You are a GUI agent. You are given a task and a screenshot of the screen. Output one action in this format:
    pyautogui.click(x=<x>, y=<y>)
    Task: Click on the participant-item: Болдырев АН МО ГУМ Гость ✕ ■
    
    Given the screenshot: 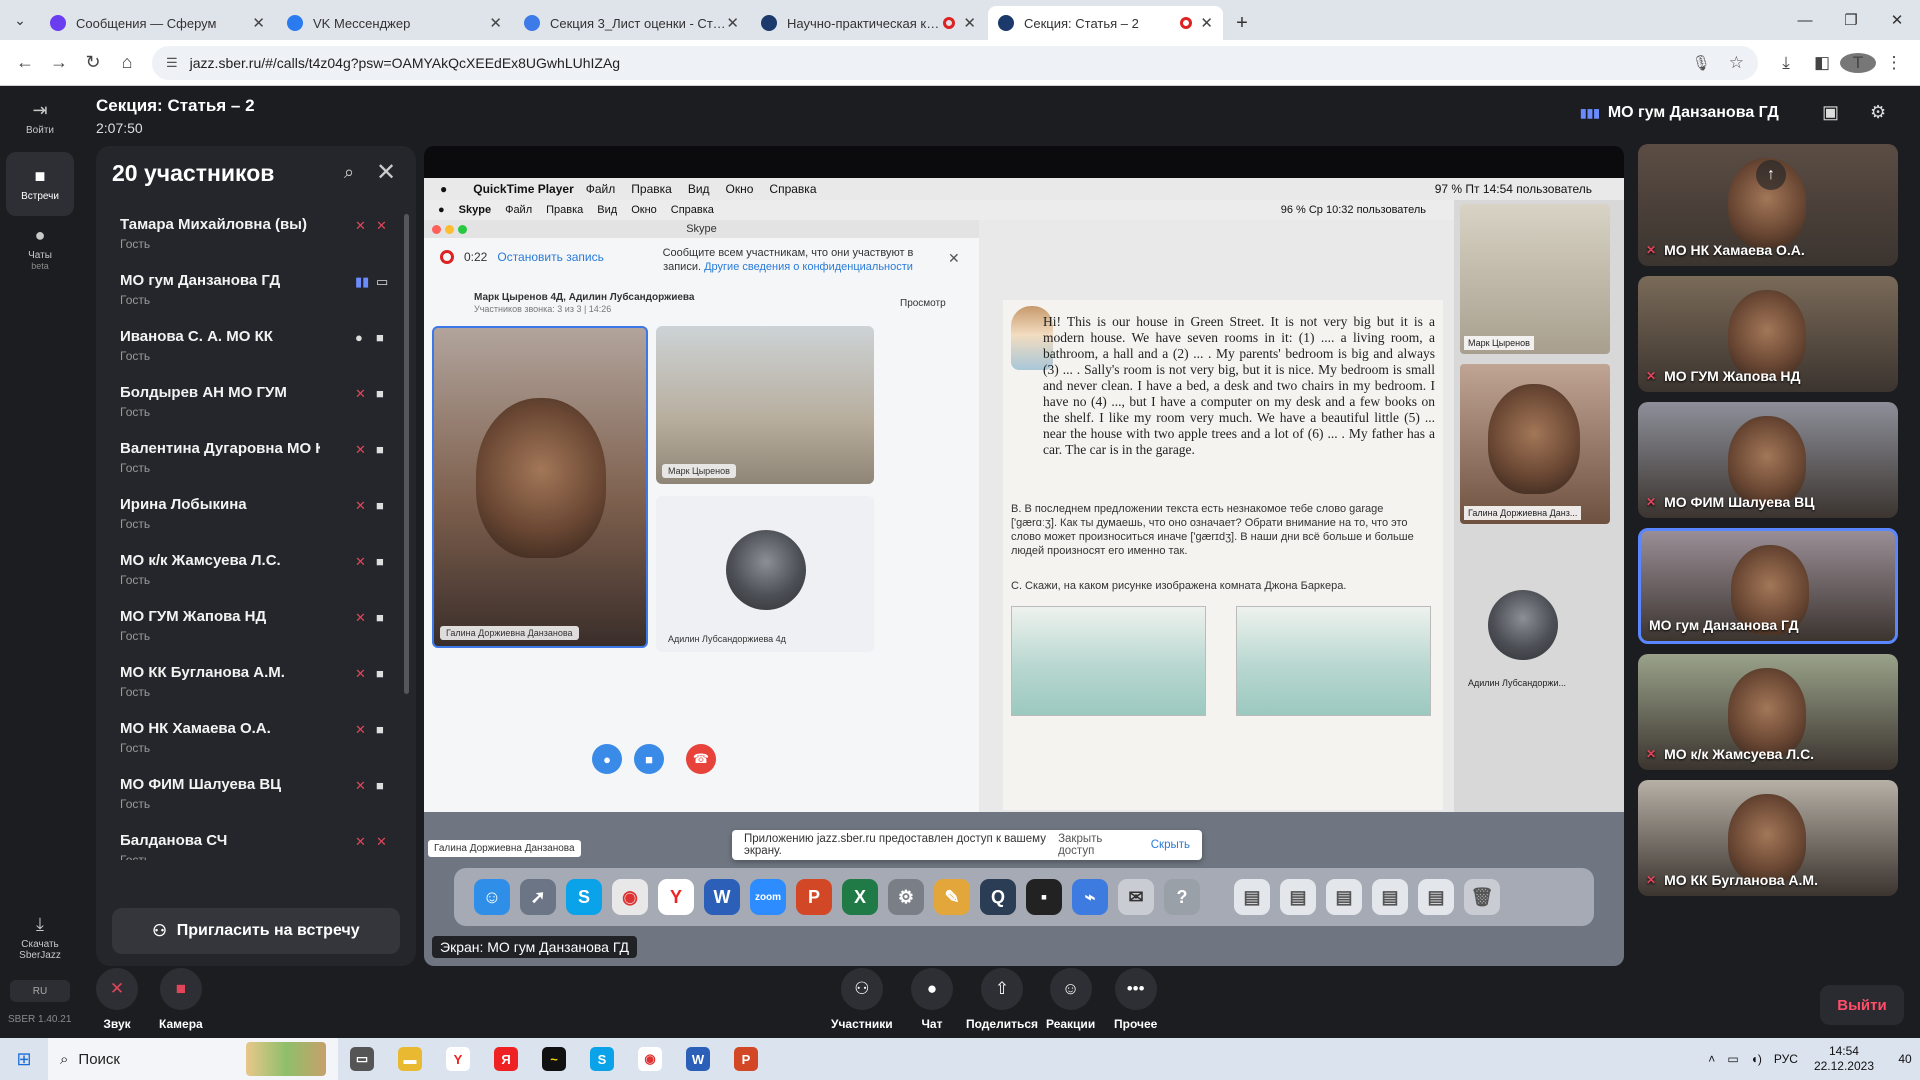 What is the action you would take?
    pyautogui.click(x=256, y=406)
    